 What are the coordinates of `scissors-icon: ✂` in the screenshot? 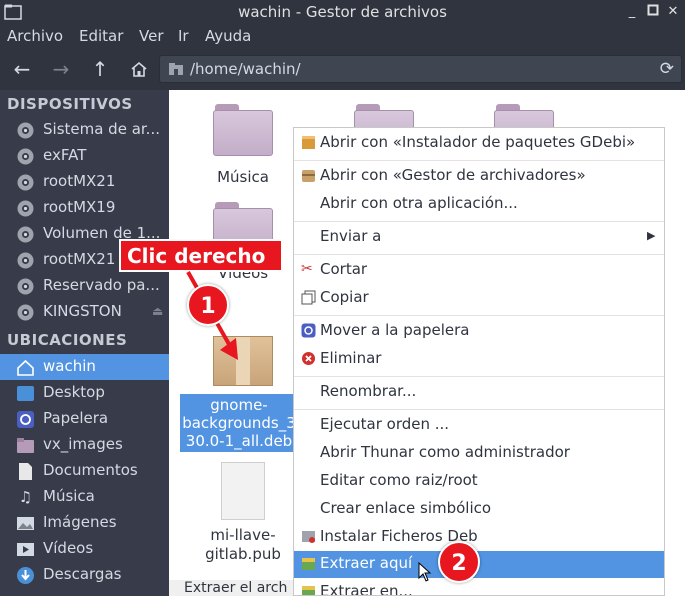 It's located at (307, 269).